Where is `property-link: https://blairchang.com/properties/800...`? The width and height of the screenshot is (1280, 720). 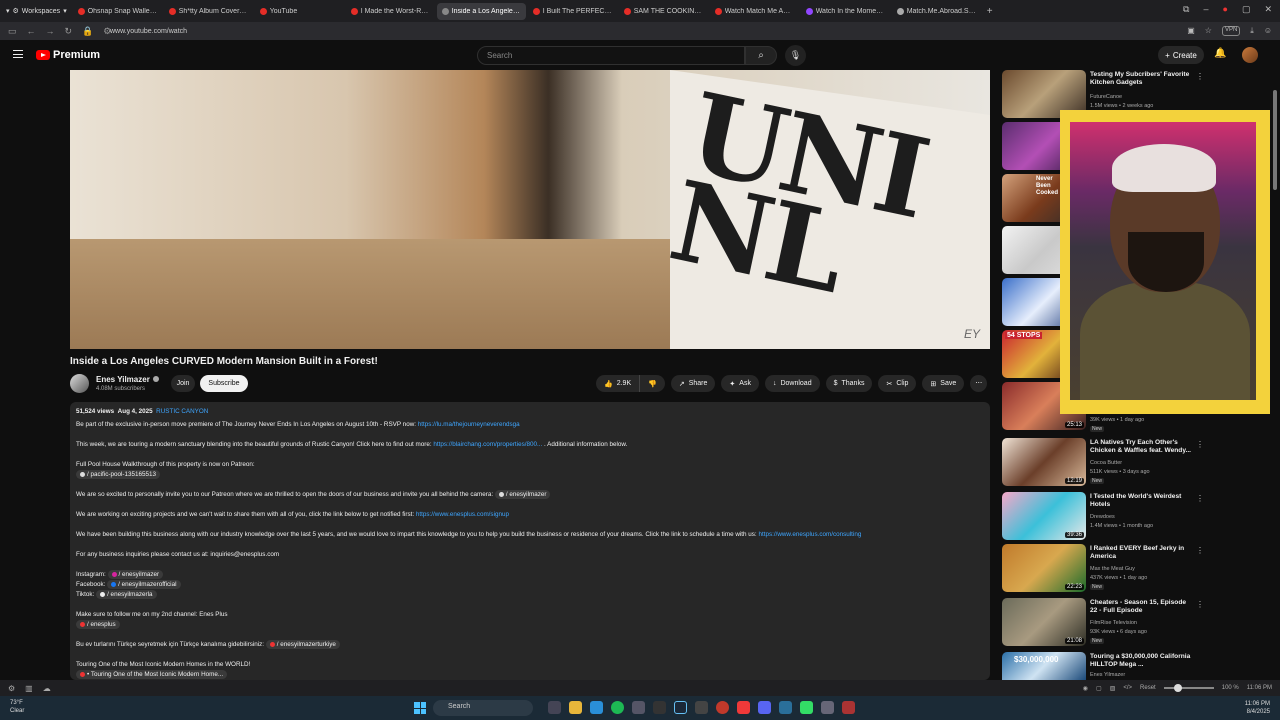
property-link: https://blairchang.com/properties/800... is located at coordinates (487, 444).